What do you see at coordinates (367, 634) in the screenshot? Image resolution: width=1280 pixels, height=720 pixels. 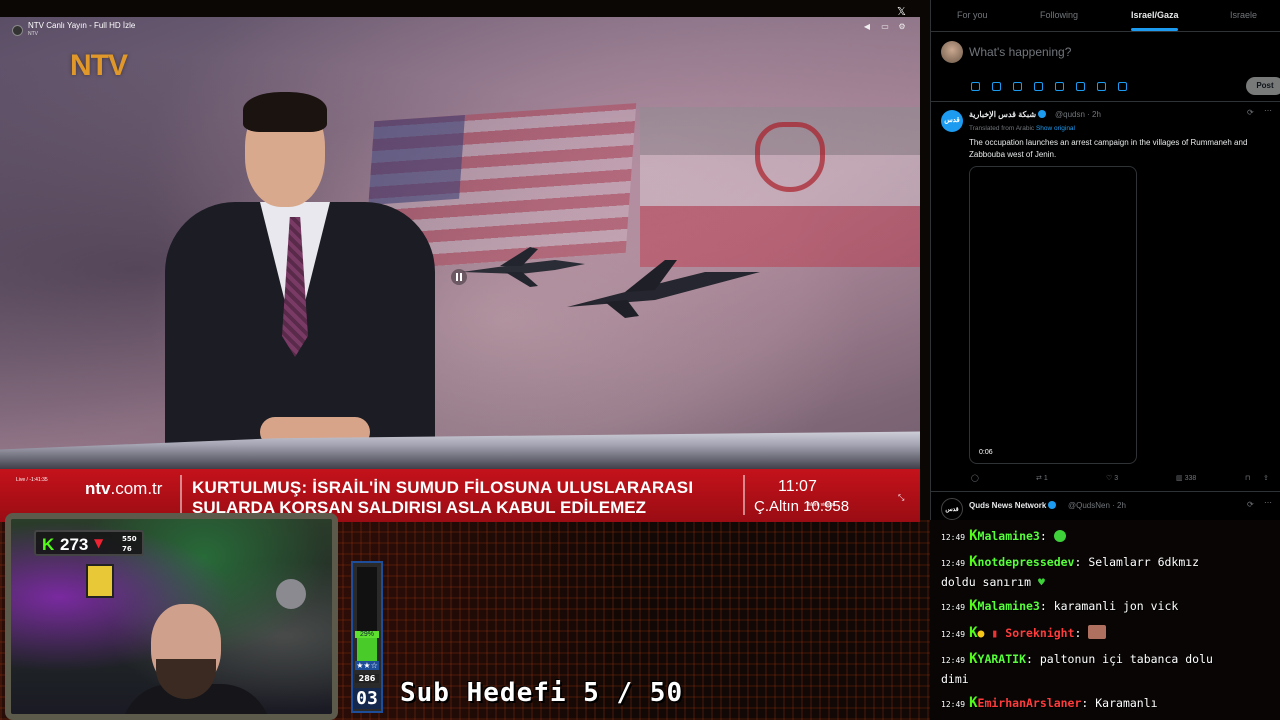 I see `sub-goal-percent: 29%` at bounding box center [367, 634].